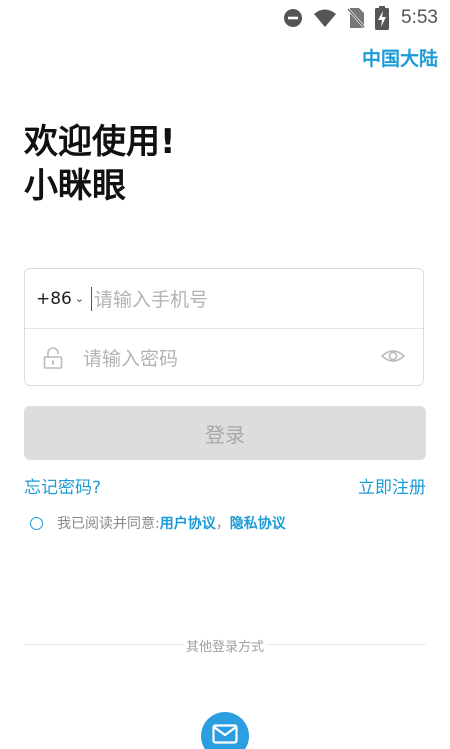 Image resolution: width=450 pixels, height=749 pixels. I want to click on battery-charging-icon, so click(382, 18).